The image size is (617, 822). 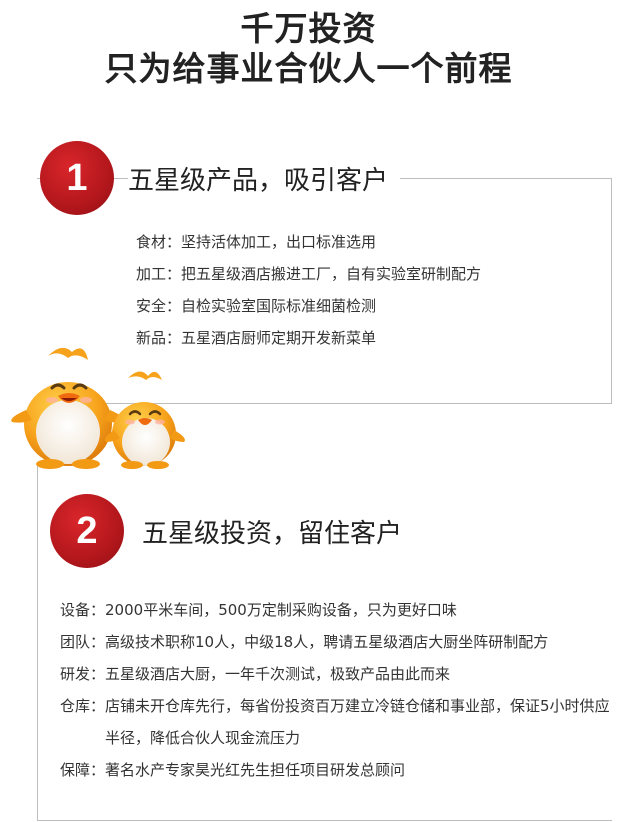 I want to click on section2-item-key: 保障：, so click(x=83, y=770).